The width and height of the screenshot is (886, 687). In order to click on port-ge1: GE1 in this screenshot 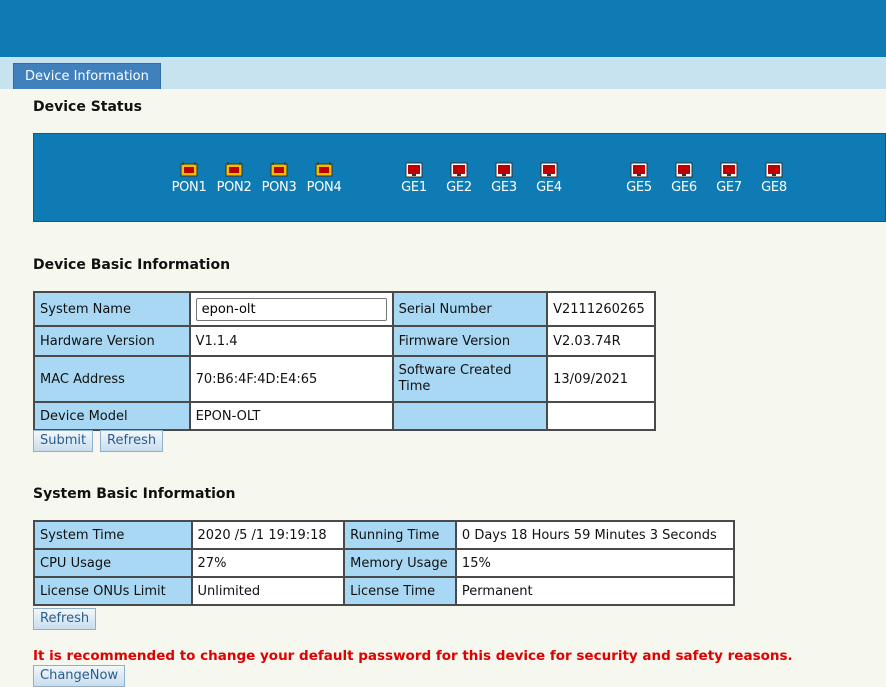, I will do `click(414, 178)`.